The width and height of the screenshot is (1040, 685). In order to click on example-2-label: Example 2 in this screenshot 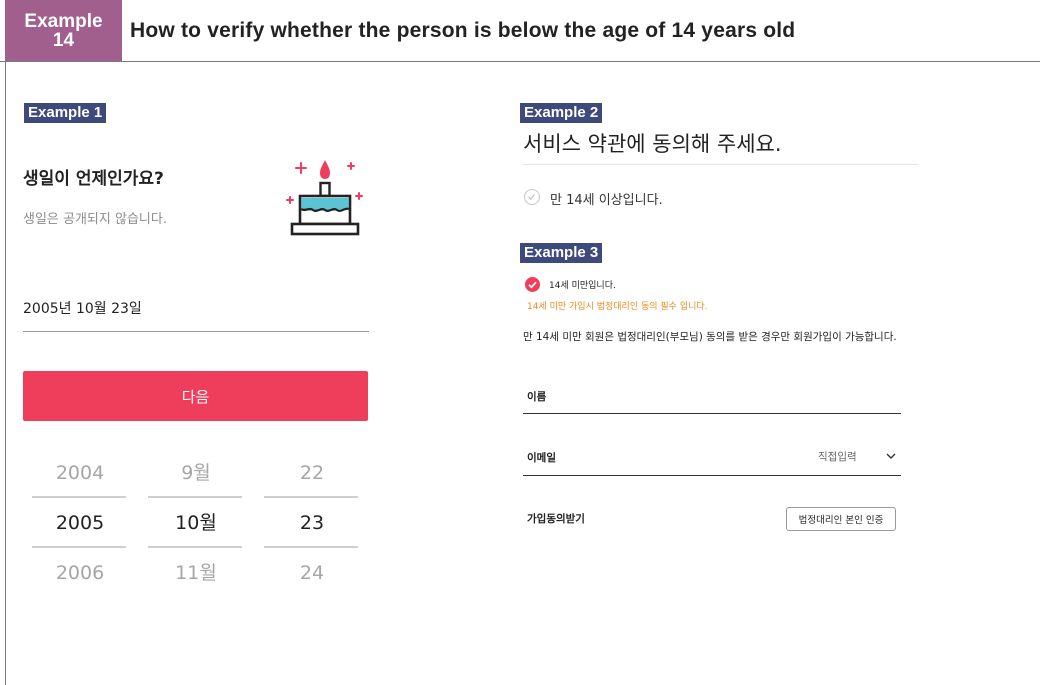, I will do `click(561, 113)`.